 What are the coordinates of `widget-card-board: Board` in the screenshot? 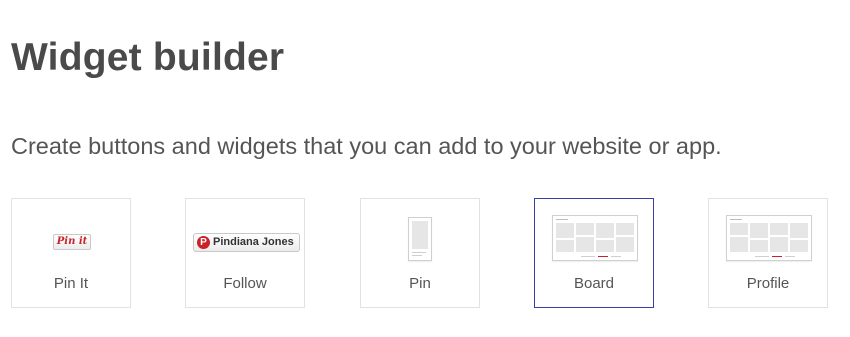 It's located at (594, 253).